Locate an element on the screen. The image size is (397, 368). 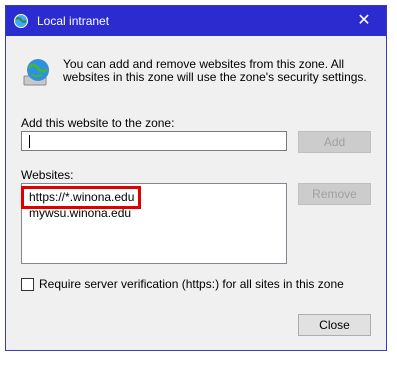
websites-label: Websites: is located at coordinates (47, 175).